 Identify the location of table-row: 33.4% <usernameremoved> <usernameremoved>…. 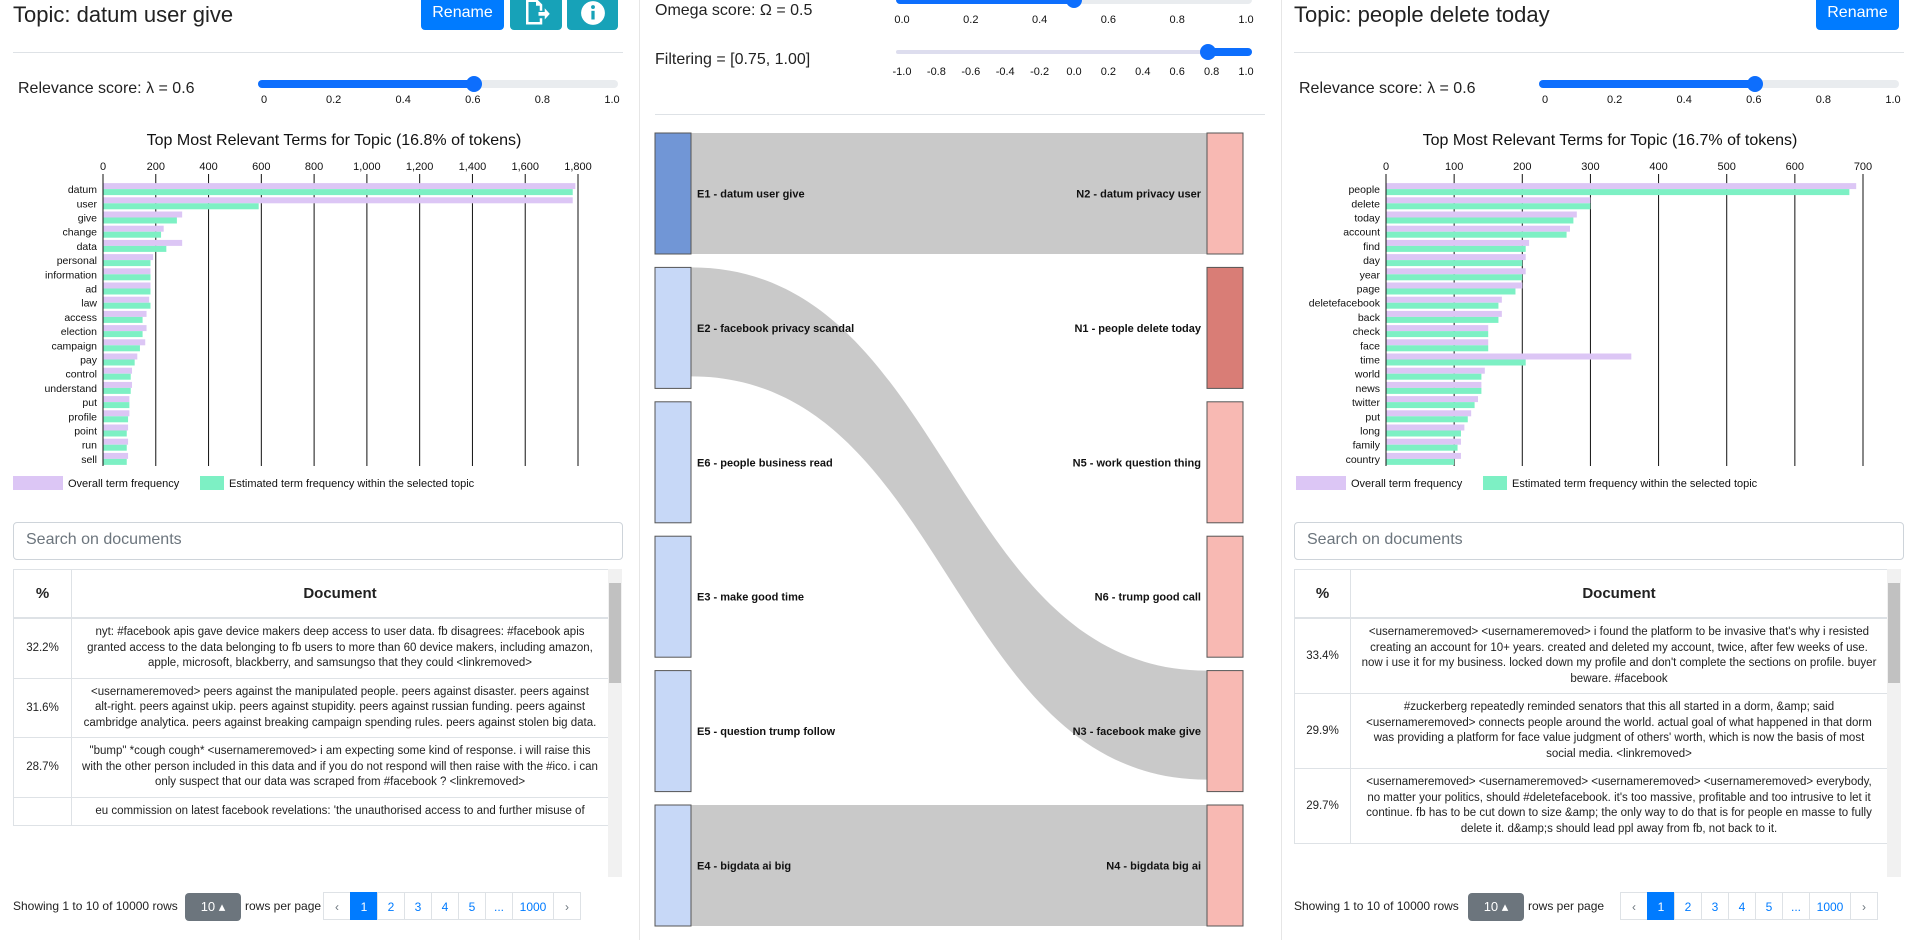
(1590, 655).